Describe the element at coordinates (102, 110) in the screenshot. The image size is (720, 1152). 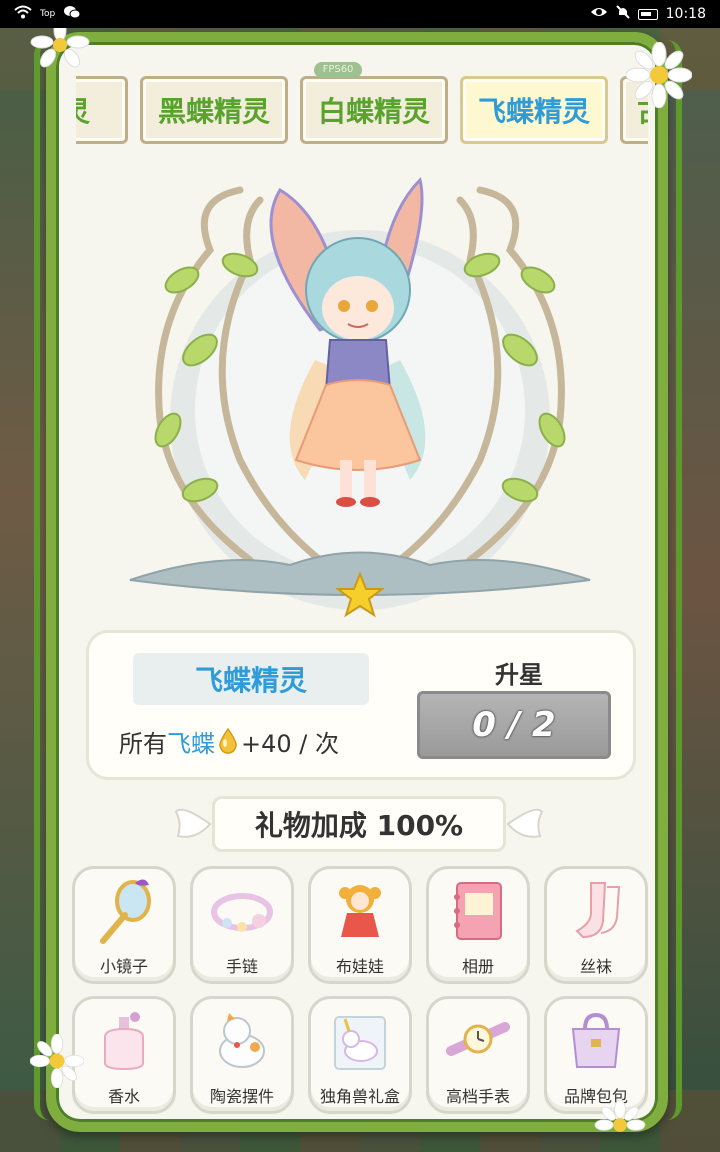
I see `tab-spirit-partial: 精灵` at that location.